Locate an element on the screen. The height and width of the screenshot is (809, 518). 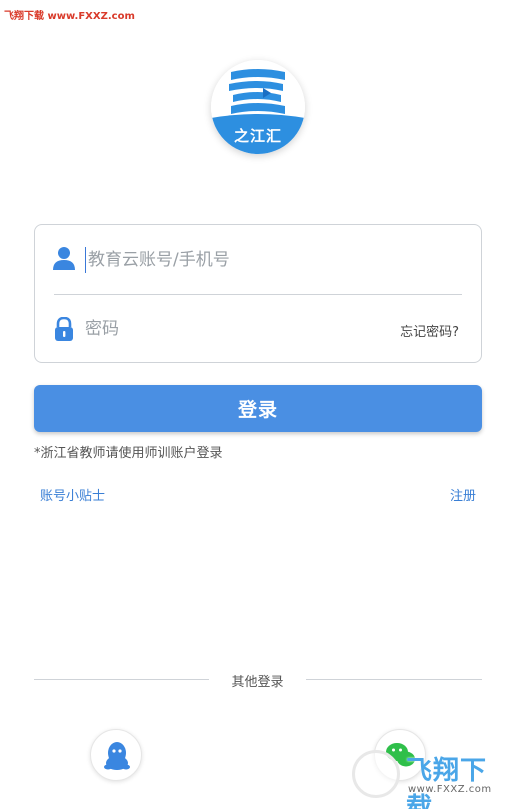
register-link: 注册 is located at coordinates (463, 494).